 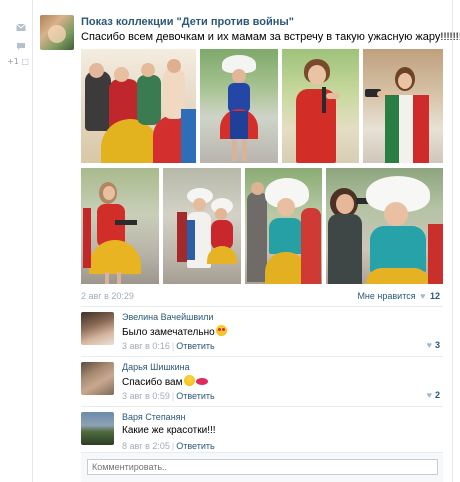 What do you see at coordinates (156, 367) in the screenshot?
I see `comment-author: Дарья Шишкина` at bounding box center [156, 367].